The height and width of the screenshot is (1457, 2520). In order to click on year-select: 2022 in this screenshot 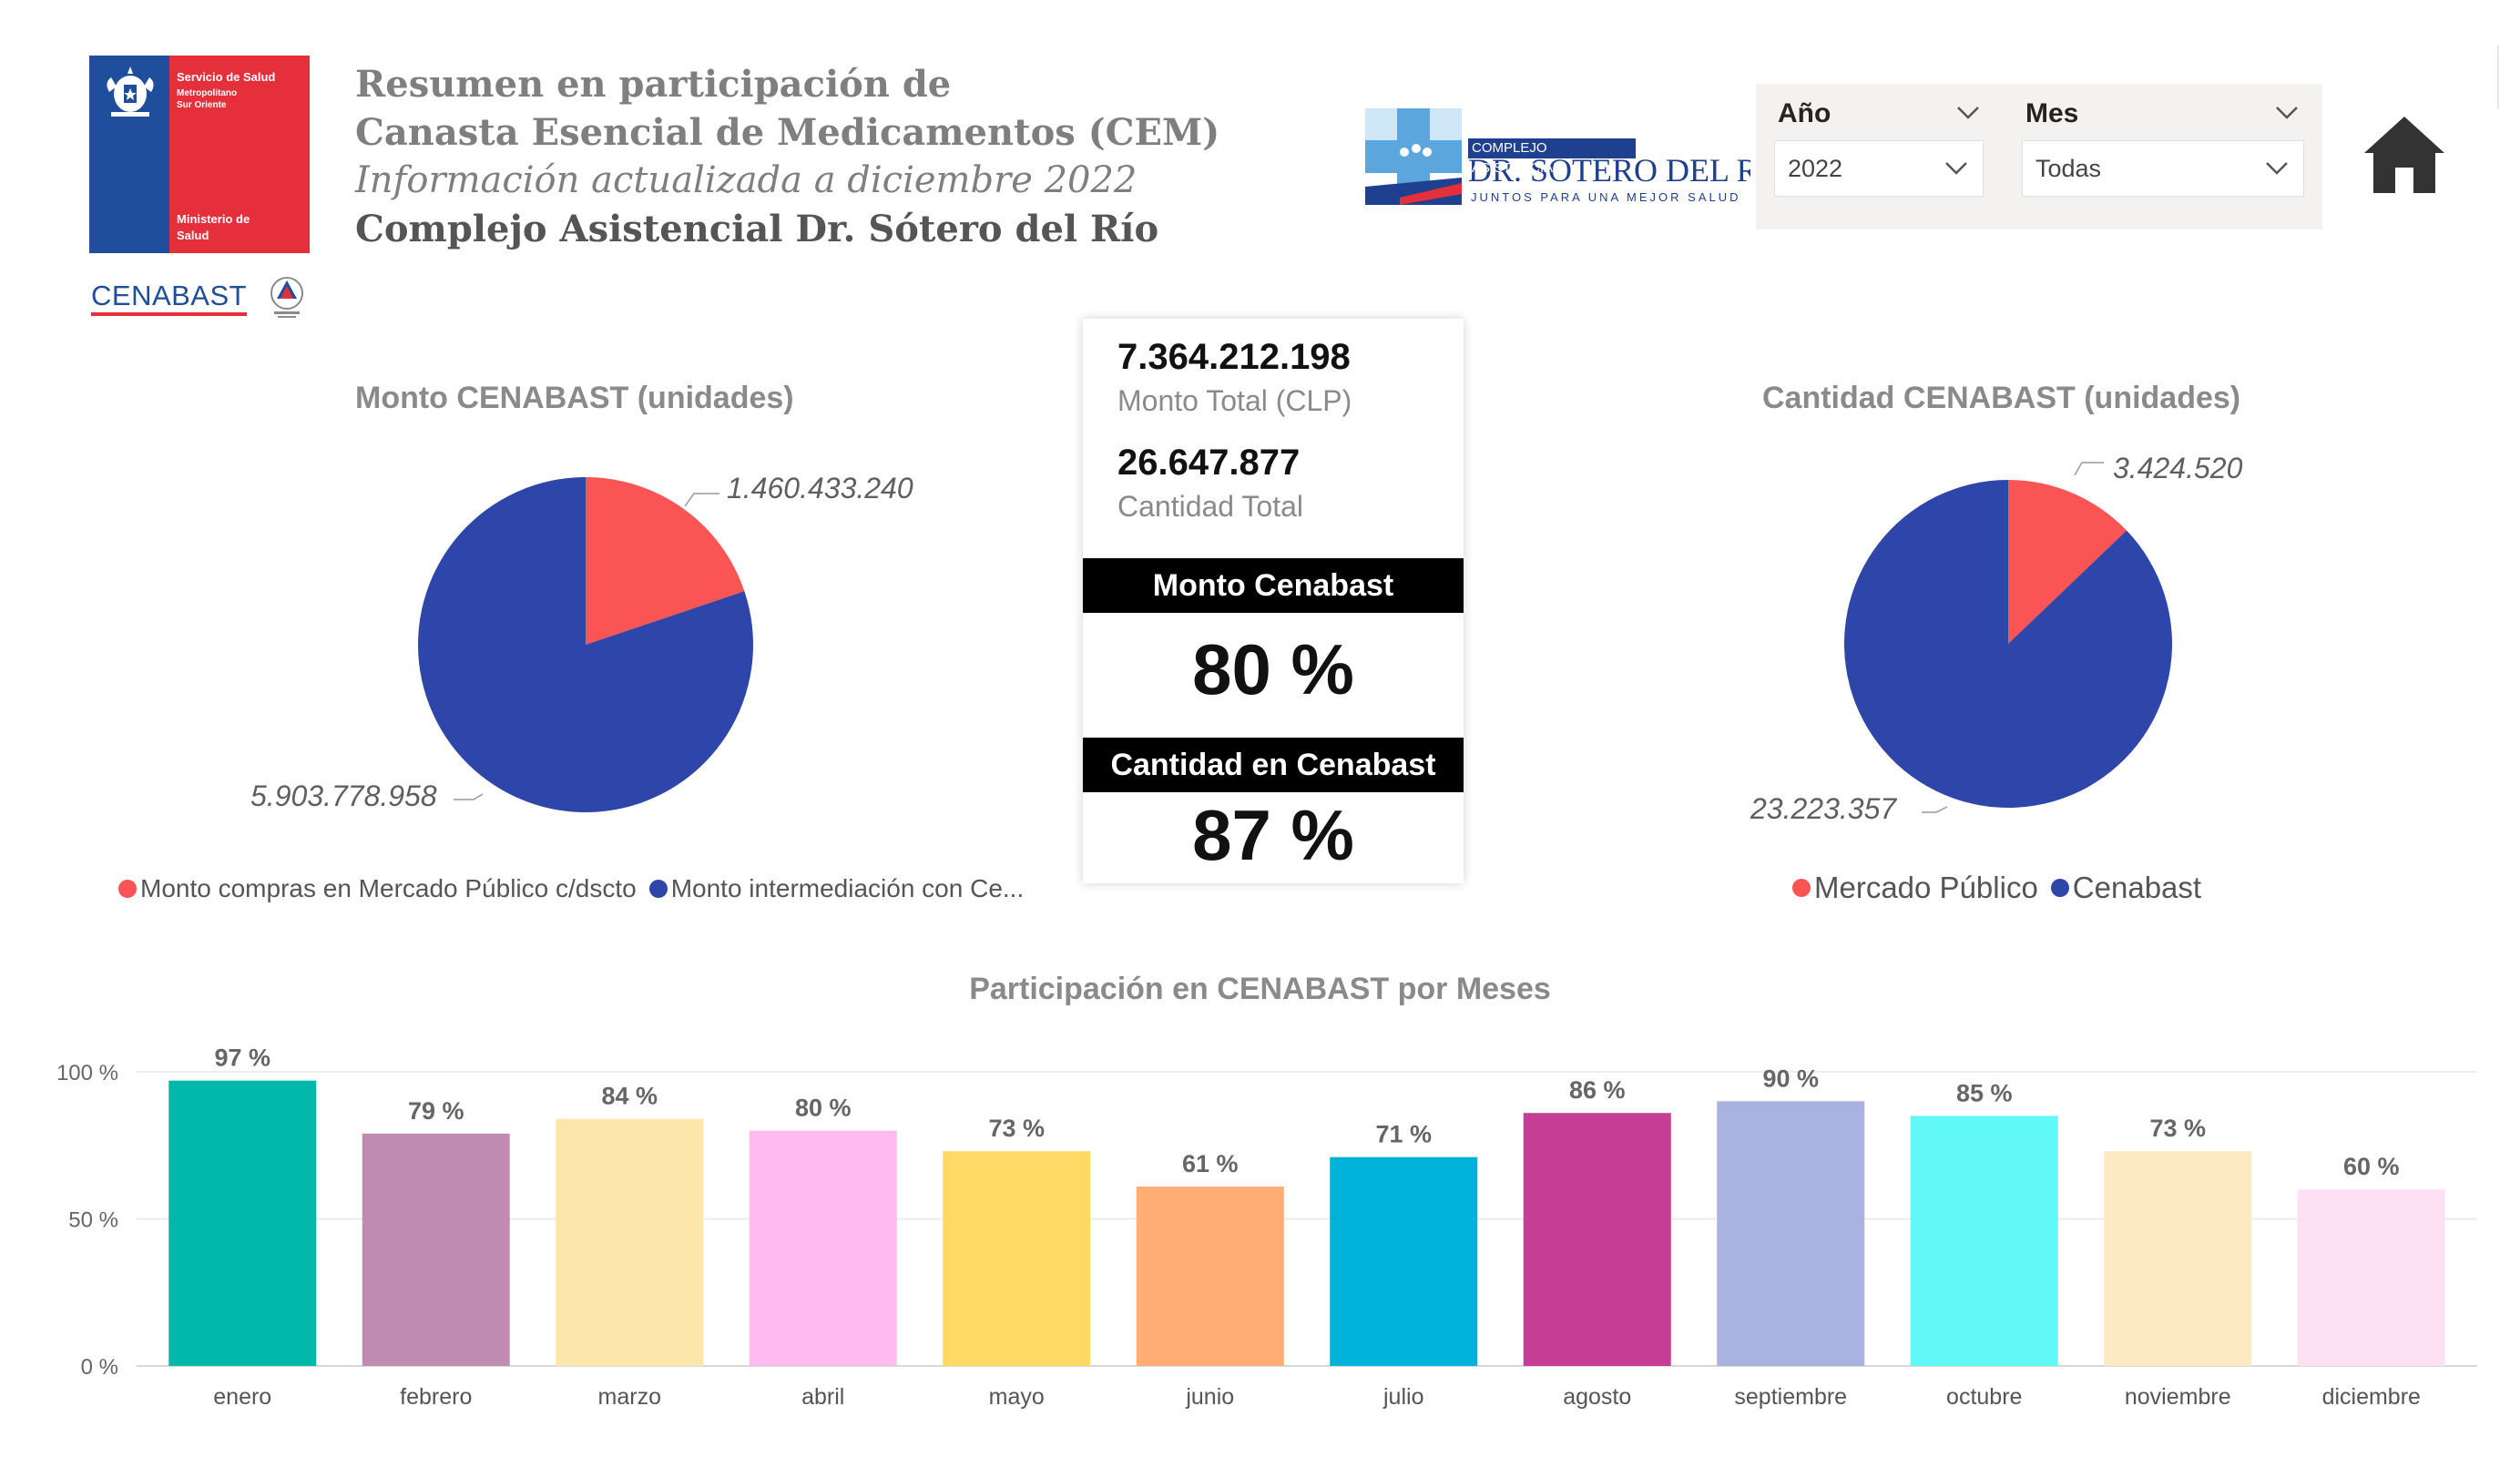, I will do `click(1879, 169)`.